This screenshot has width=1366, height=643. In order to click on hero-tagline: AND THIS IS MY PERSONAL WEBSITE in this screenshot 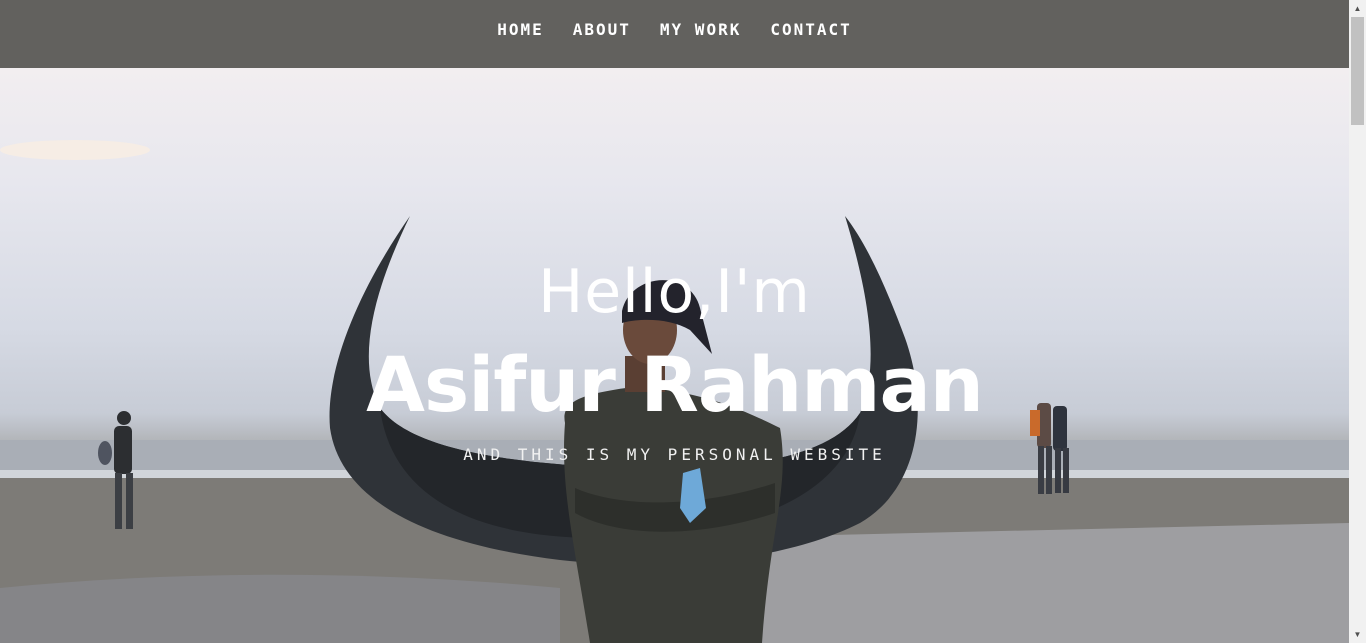, I will do `click(674, 454)`.